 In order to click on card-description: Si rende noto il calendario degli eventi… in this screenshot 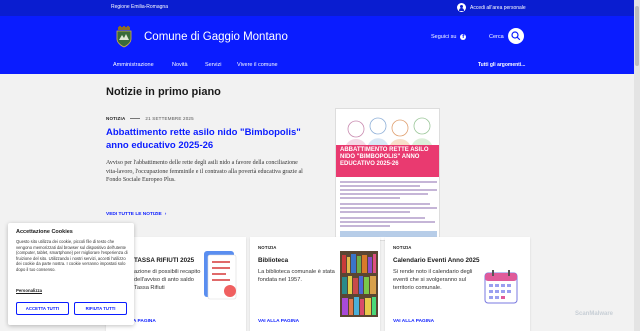, I will do `click(433, 280)`.